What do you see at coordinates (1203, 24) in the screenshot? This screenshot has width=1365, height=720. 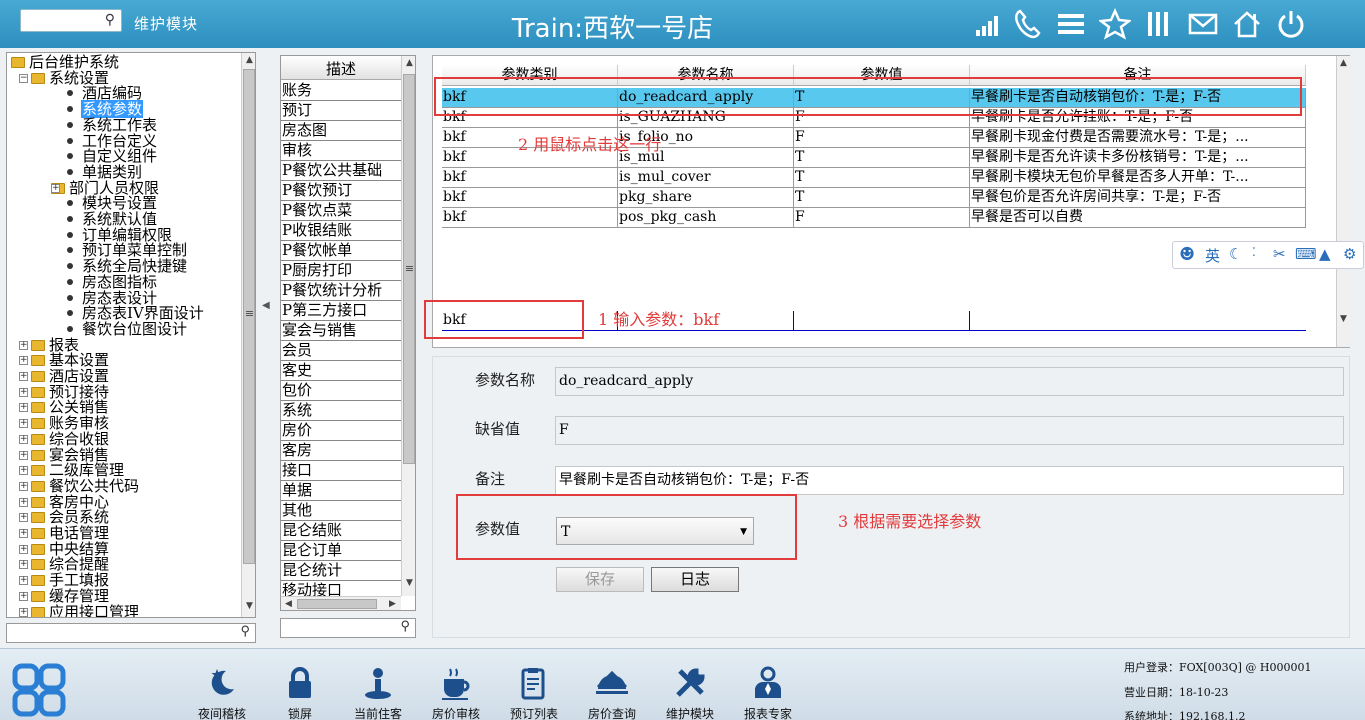 I see `mail-icon` at bounding box center [1203, 24].